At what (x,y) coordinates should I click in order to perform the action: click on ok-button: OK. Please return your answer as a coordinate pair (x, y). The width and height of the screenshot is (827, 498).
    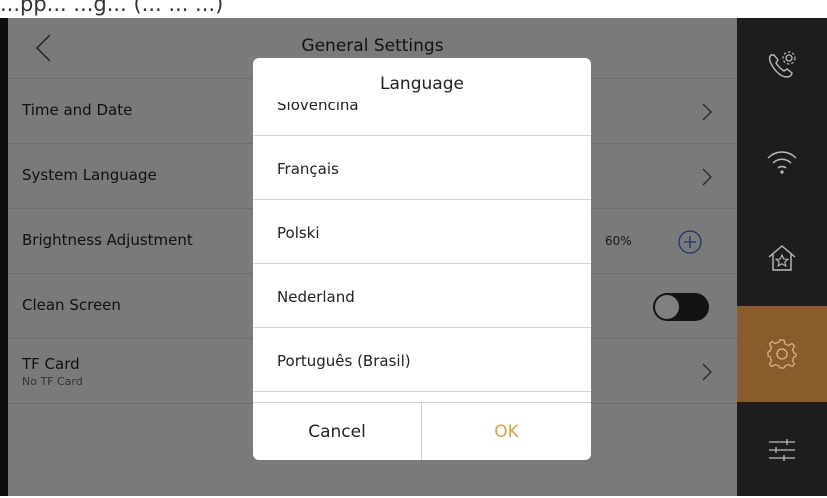
    Looking at the image, I should click on (506, 431).